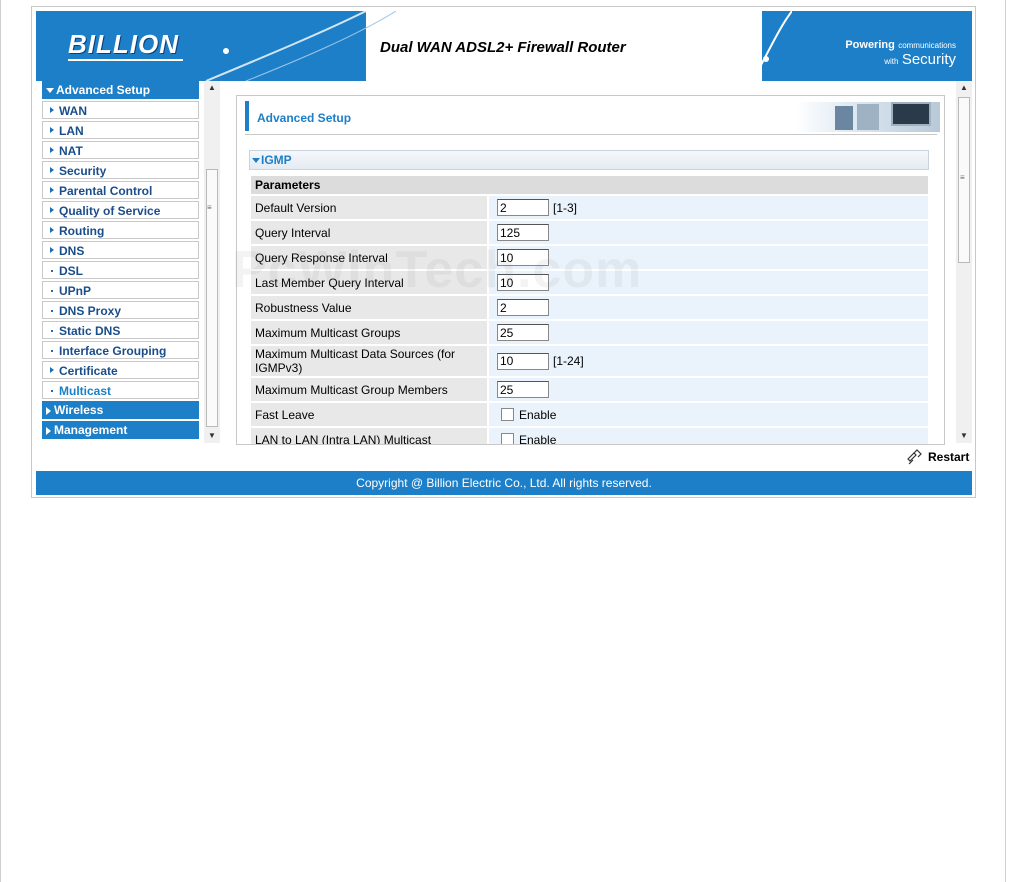 This screenshot has height=882, width=1022. Describe the element at coordinates (120, 250) in the screenshot. I see `sidebar-item-dns: DNS` at that location.